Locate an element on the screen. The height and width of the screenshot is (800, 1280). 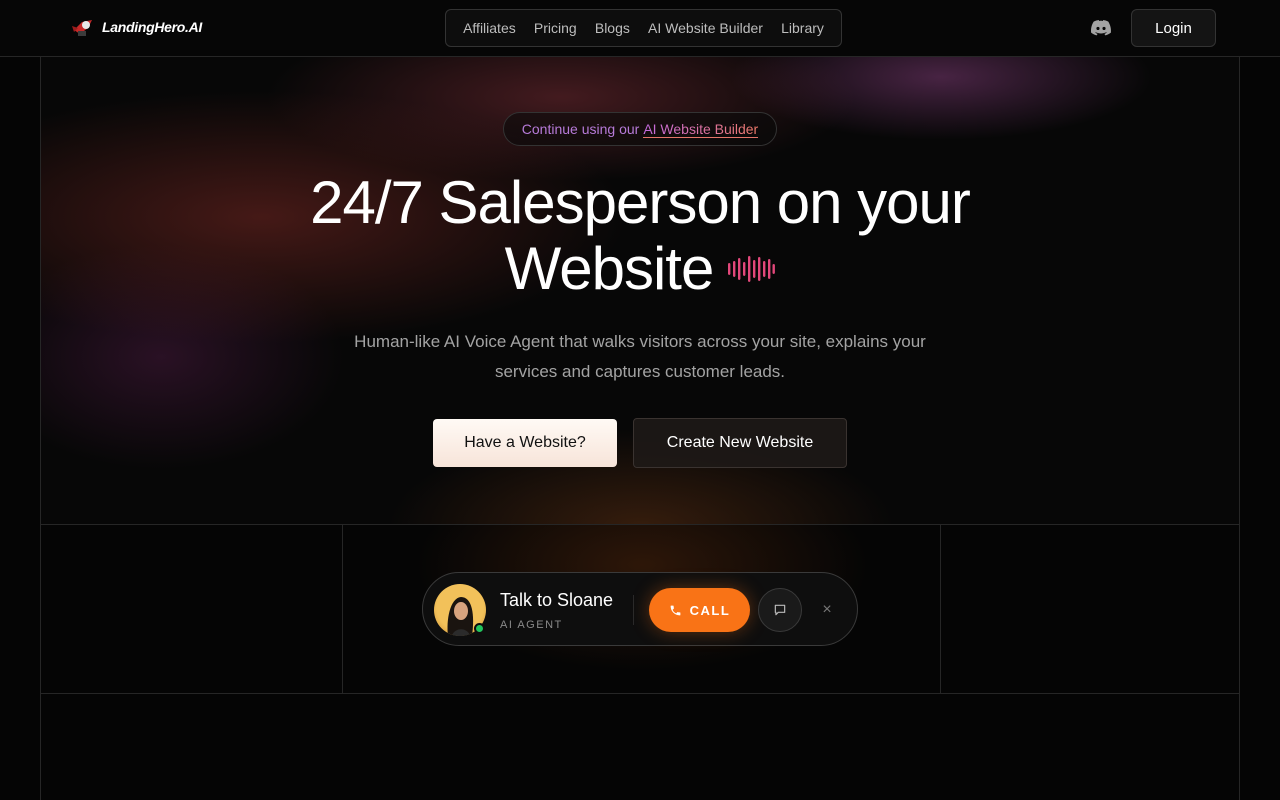
pill-prefix: Continue using our is located at coordinates (580, 129).